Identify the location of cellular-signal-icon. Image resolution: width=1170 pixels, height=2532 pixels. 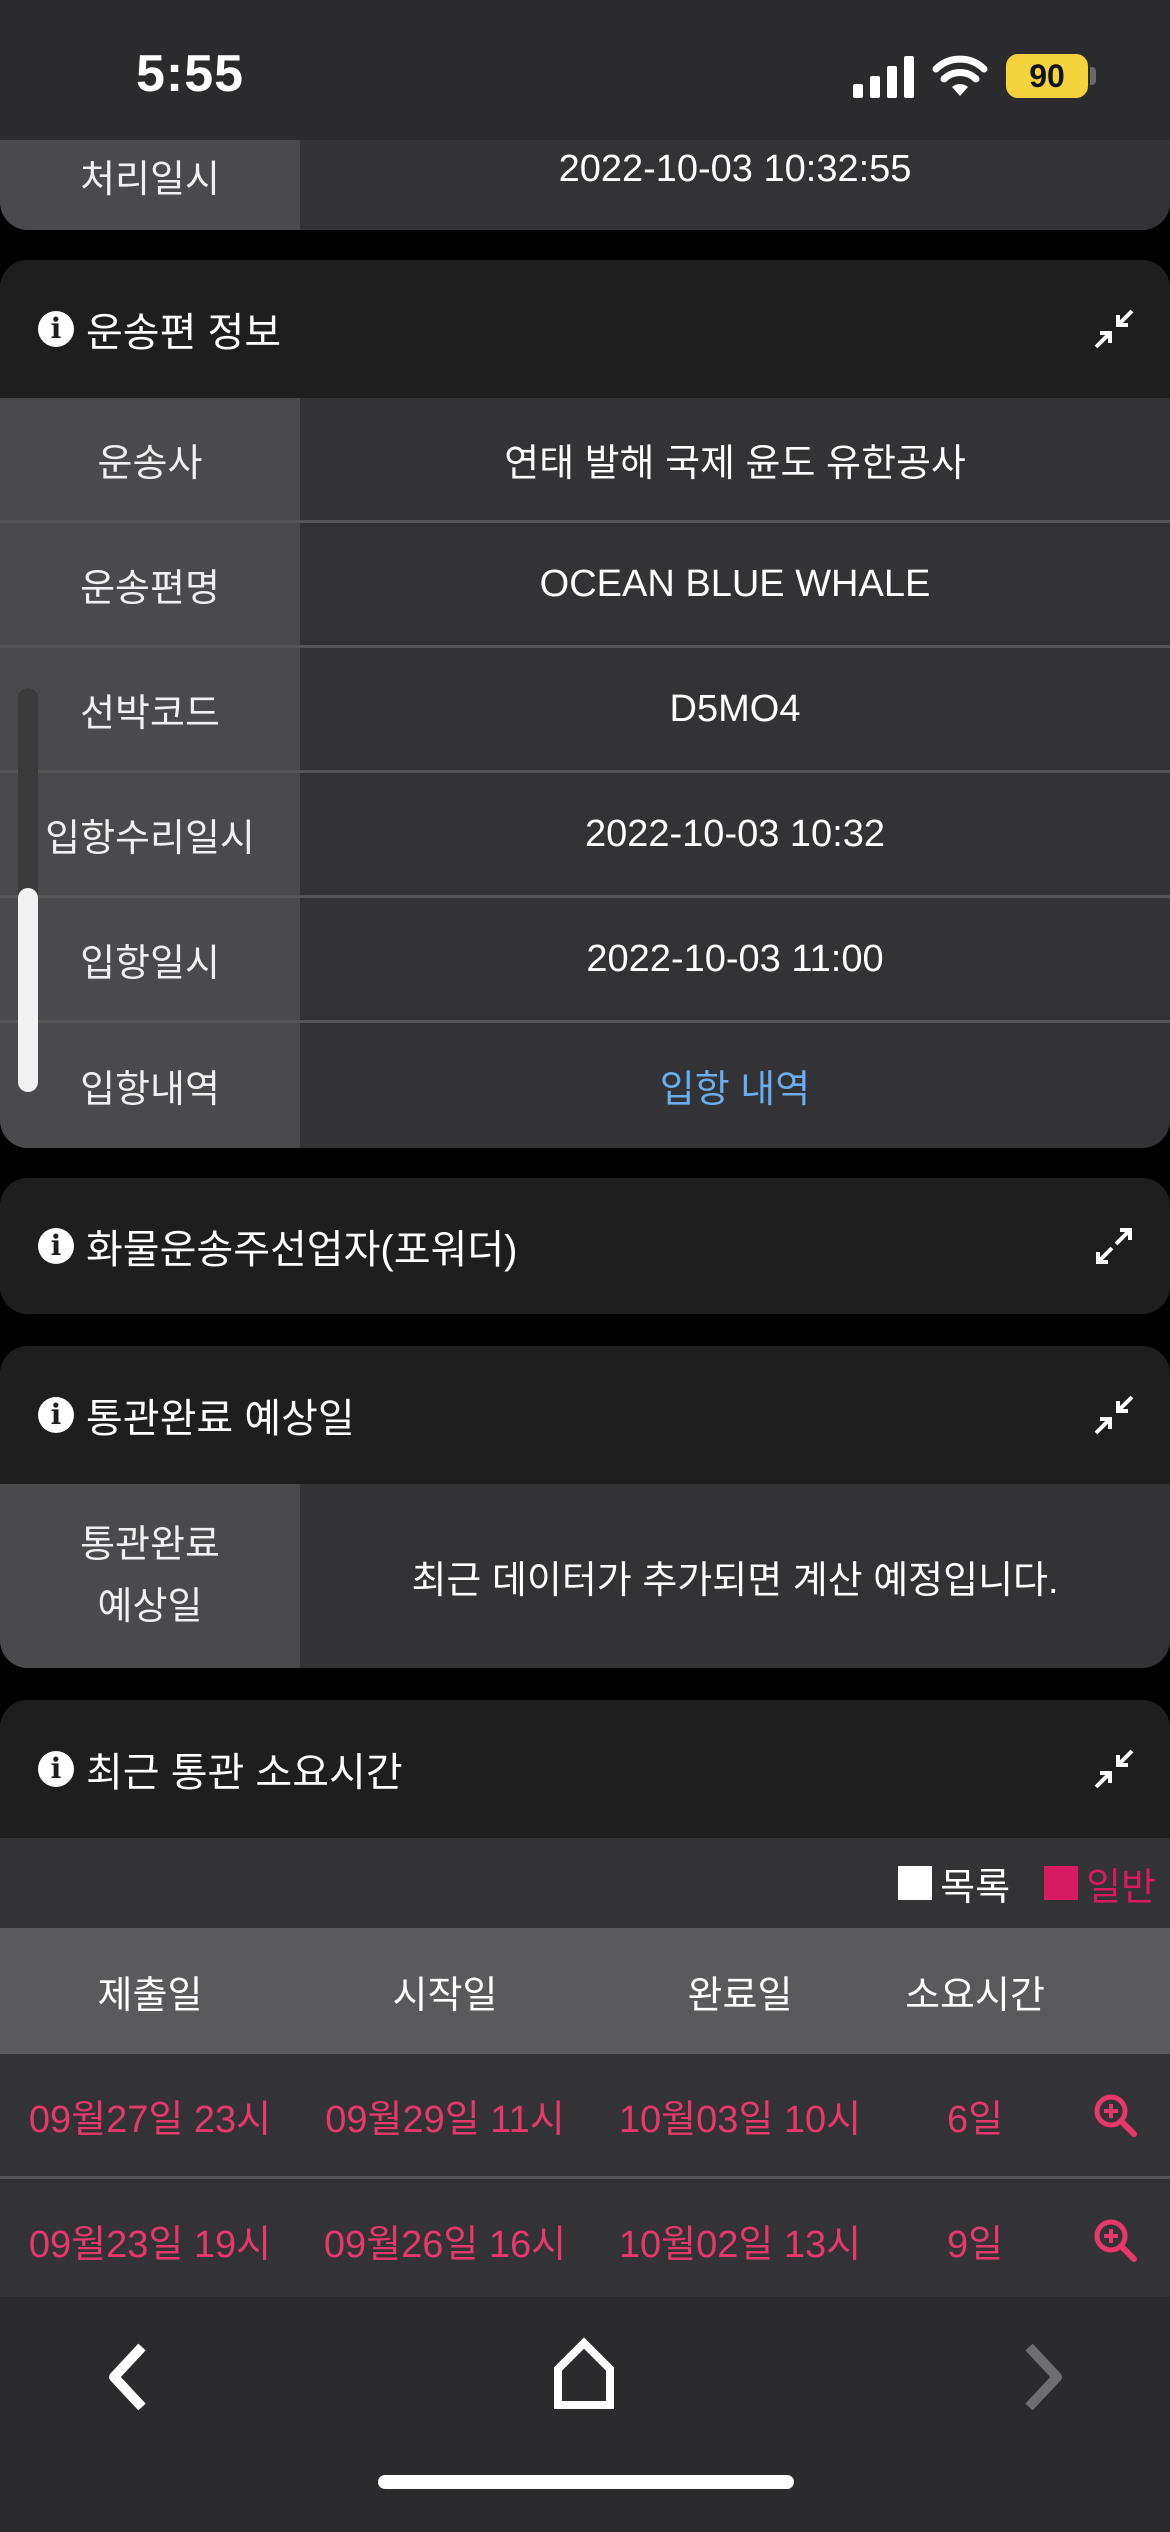
(883, 77).